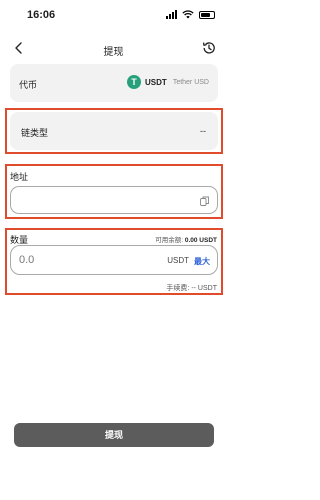  What do you see at coordinates (28, 85) in the screenshot?
I see `coin-label: 代币` at bounding box center [28, 85].